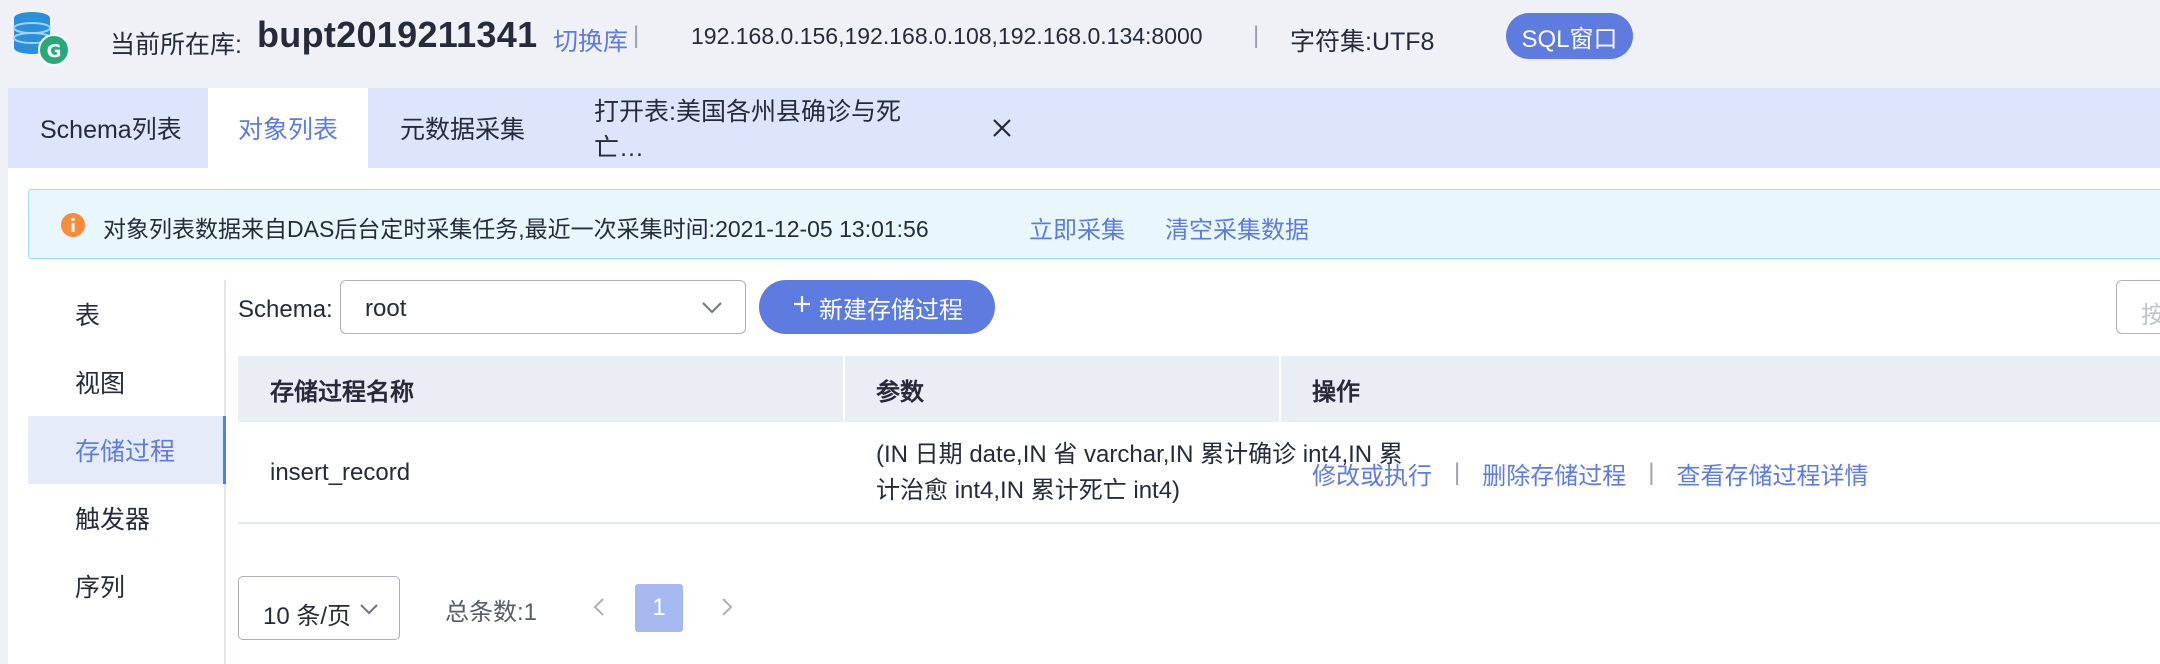  I want to click on switch-db-link: 切换库, so click(590, 40).